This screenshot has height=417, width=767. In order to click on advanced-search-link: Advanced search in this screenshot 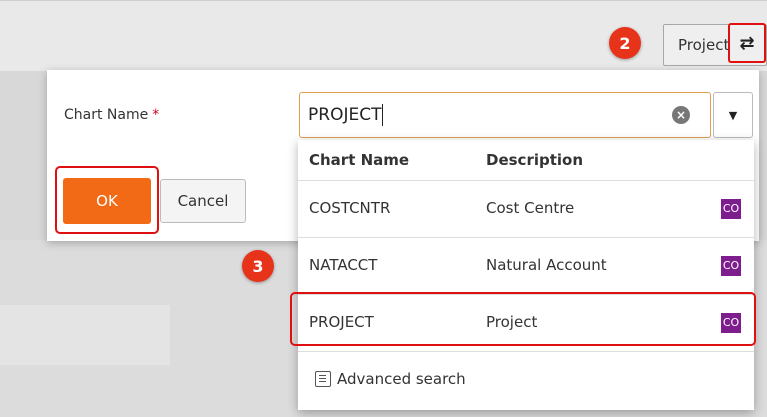, I will do `click(390, 379)`.